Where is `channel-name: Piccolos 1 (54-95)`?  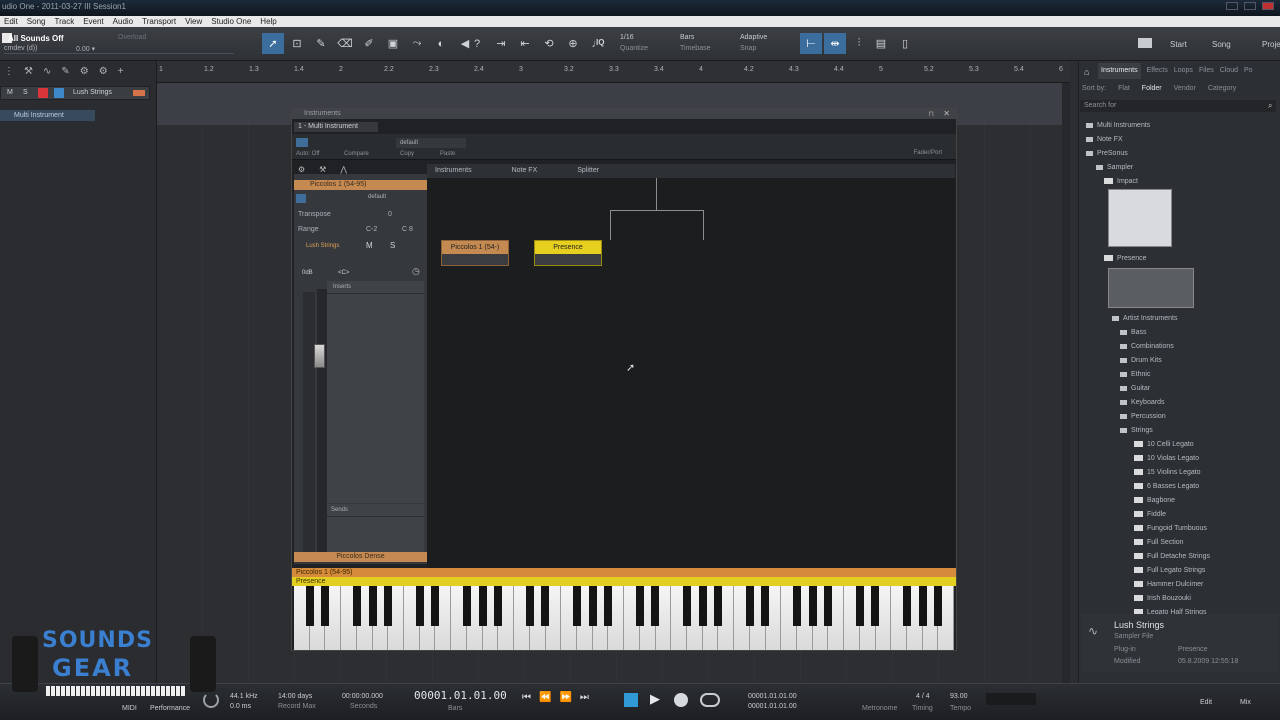
channel-name: Piccolos 1 (54-95) is located at coordinates (360, 185).